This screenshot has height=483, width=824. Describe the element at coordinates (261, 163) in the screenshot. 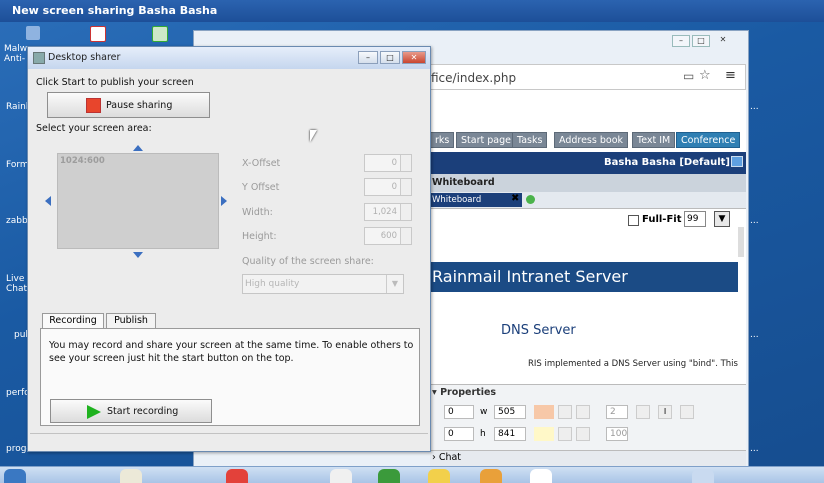

I see `x-offset-label: X-Offset` at that location.